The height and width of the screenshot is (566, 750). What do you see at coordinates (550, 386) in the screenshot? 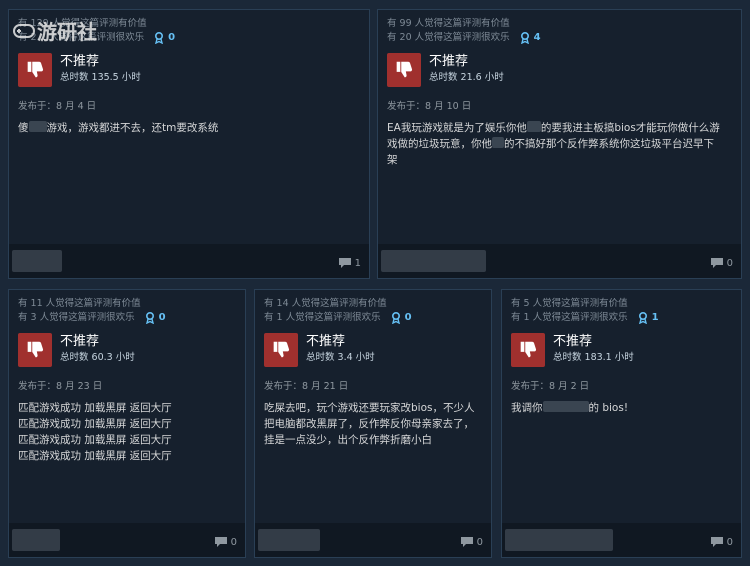
I see `posted-date: 发布于：8 月 2 日` at bounding box center [550, 386].